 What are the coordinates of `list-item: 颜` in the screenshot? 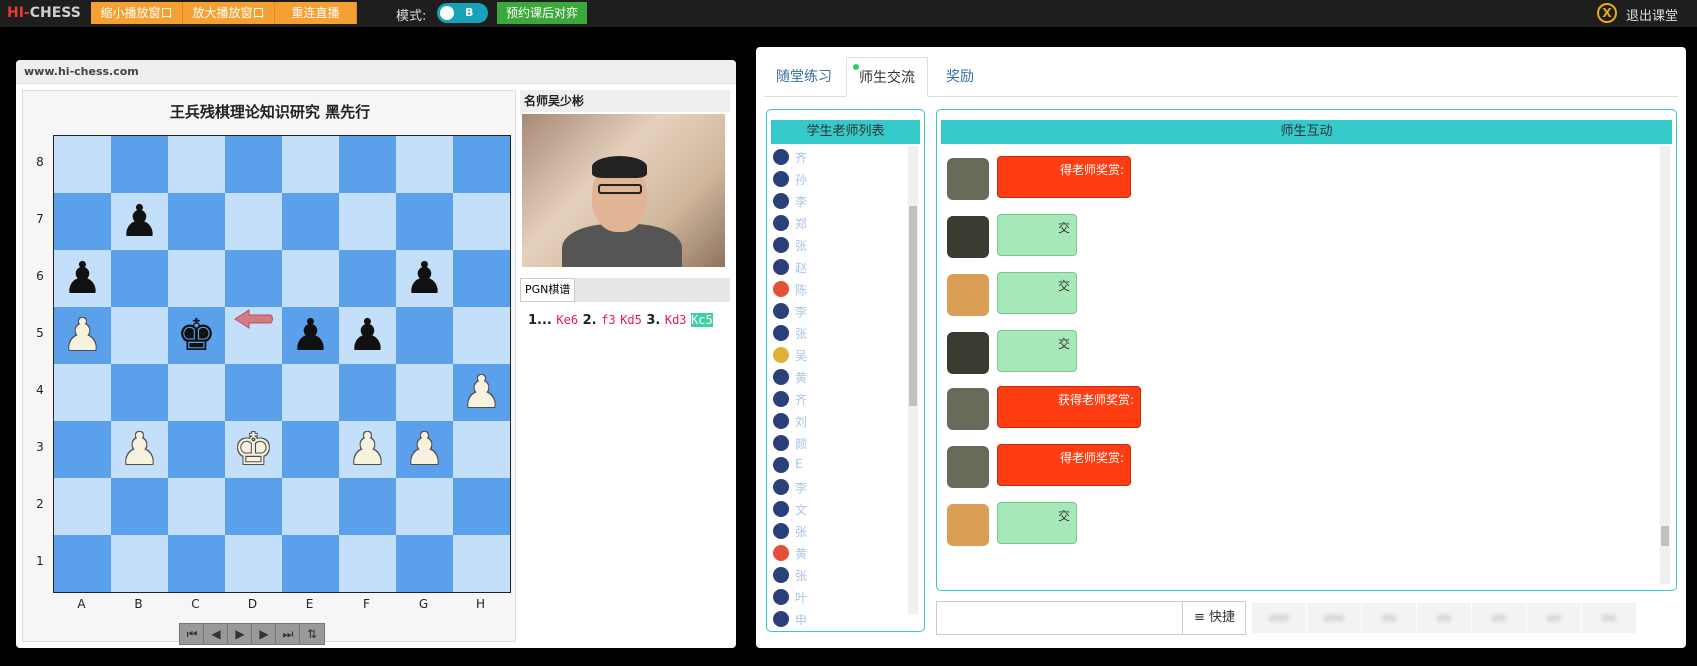 It's located at (836, 443).